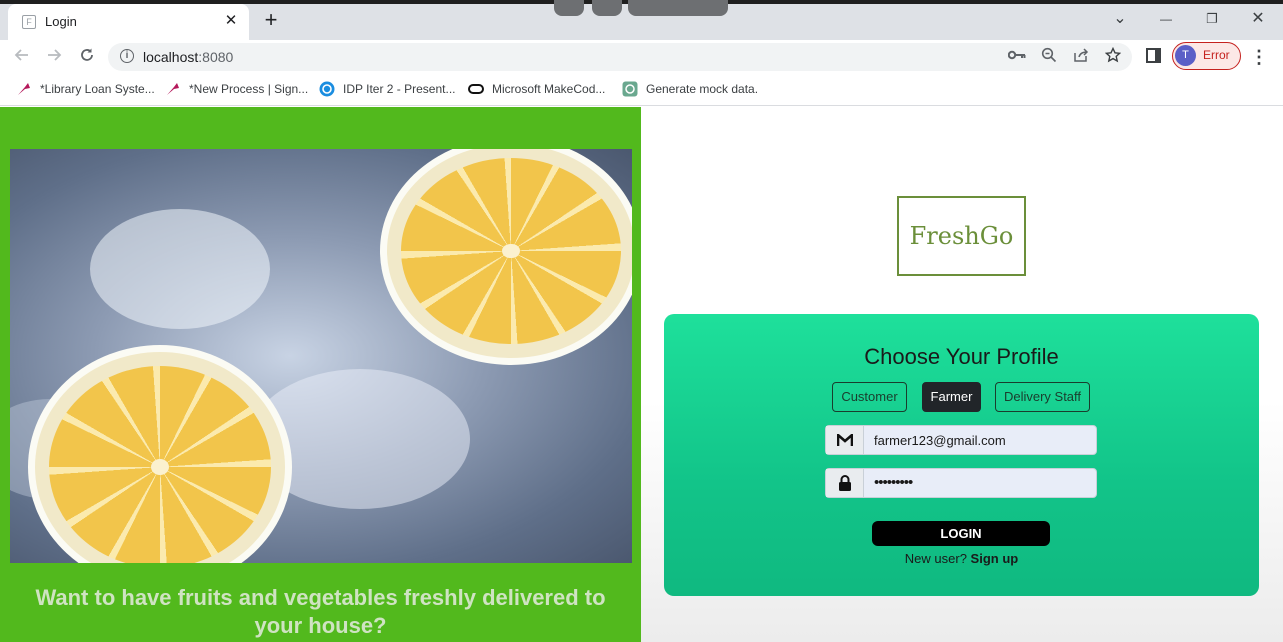  What do you see at coordinates (961, 533) in the screenshot?
I see `login-button: LOGIN` at bounding box center [961, 533].